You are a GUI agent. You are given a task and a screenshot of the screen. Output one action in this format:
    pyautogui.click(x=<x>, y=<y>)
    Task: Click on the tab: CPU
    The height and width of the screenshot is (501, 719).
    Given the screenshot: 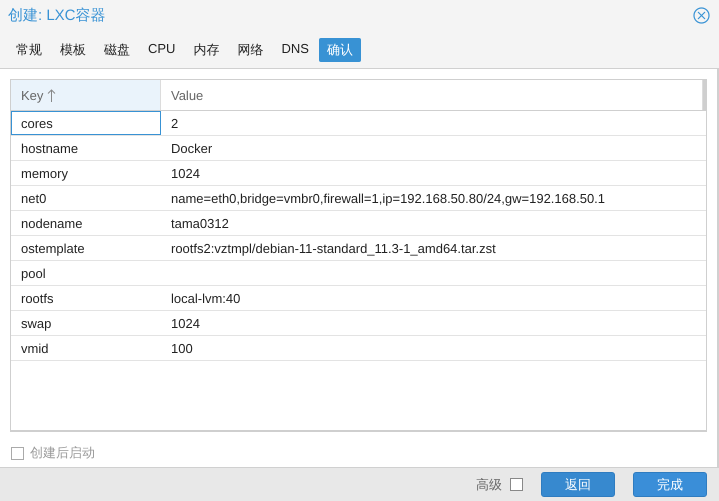 What is the action you would take?
    pyautogui.click(x=162, y=50)
    